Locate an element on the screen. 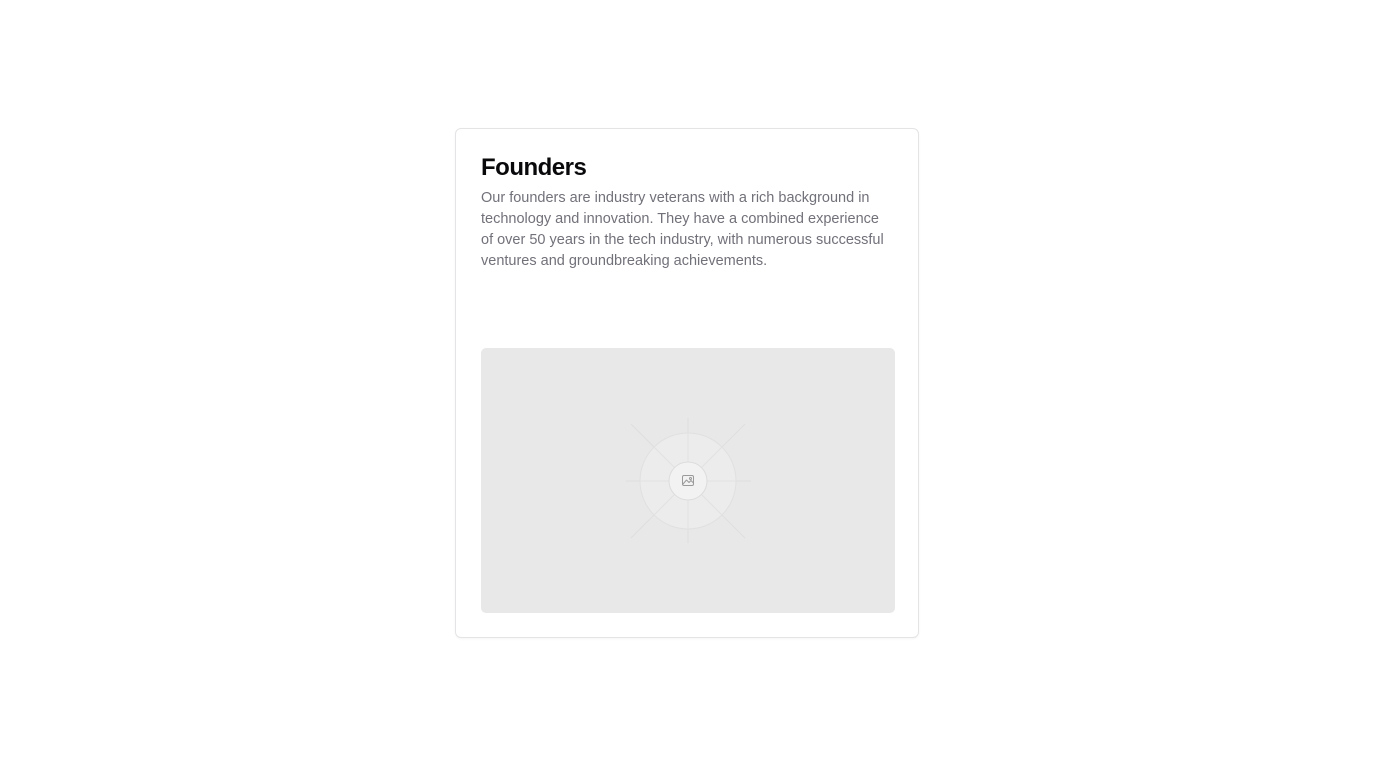 This screenshot has width=1376, height=768. image-placeholder is located at coordinates (688, 480).